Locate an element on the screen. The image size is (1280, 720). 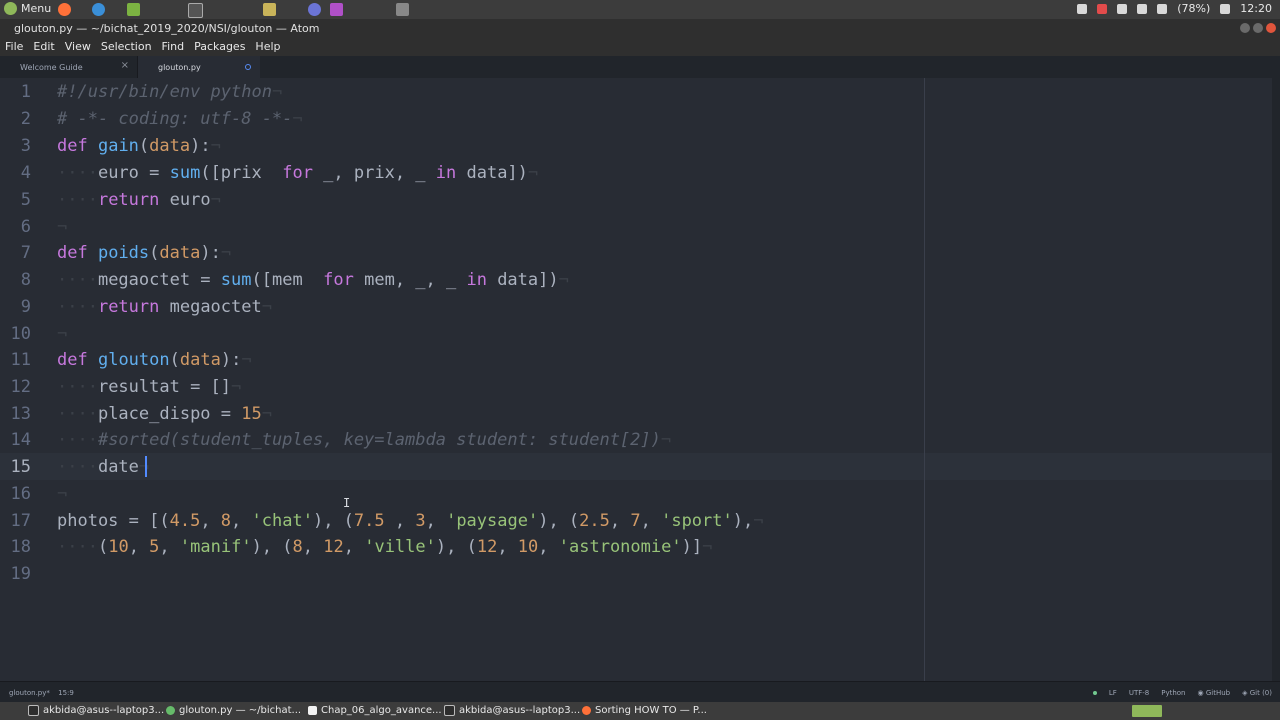
code-line: 19 is located at coordinates (636, 574).